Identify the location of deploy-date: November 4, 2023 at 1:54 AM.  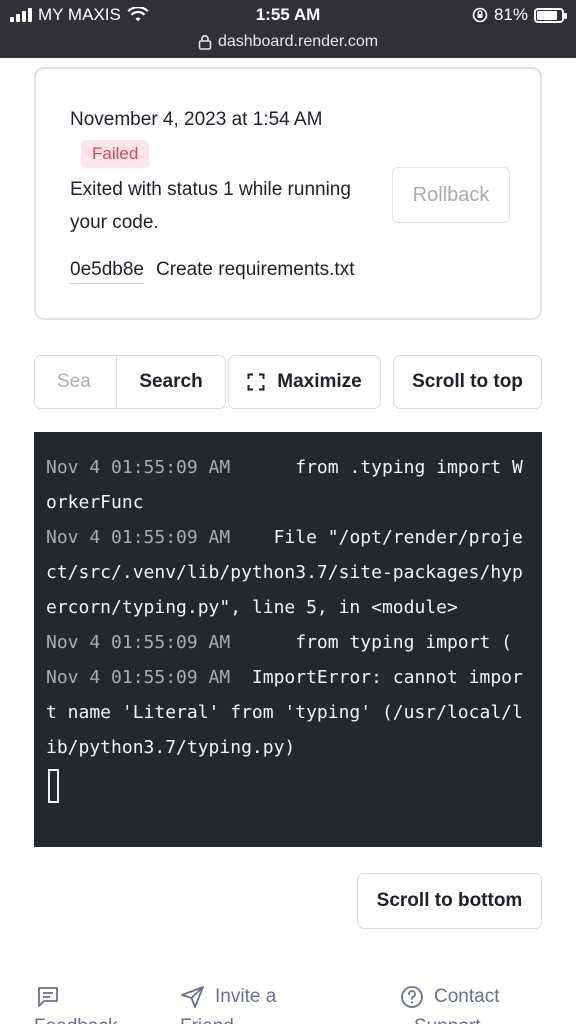
(196, 119).